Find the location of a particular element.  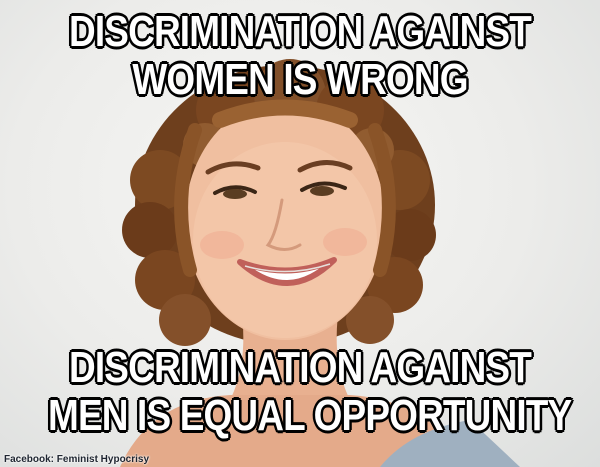

bottom-caption-line-2: MEN IS EQUAL OPPORTUNITY is located at coordinates (310, 415).